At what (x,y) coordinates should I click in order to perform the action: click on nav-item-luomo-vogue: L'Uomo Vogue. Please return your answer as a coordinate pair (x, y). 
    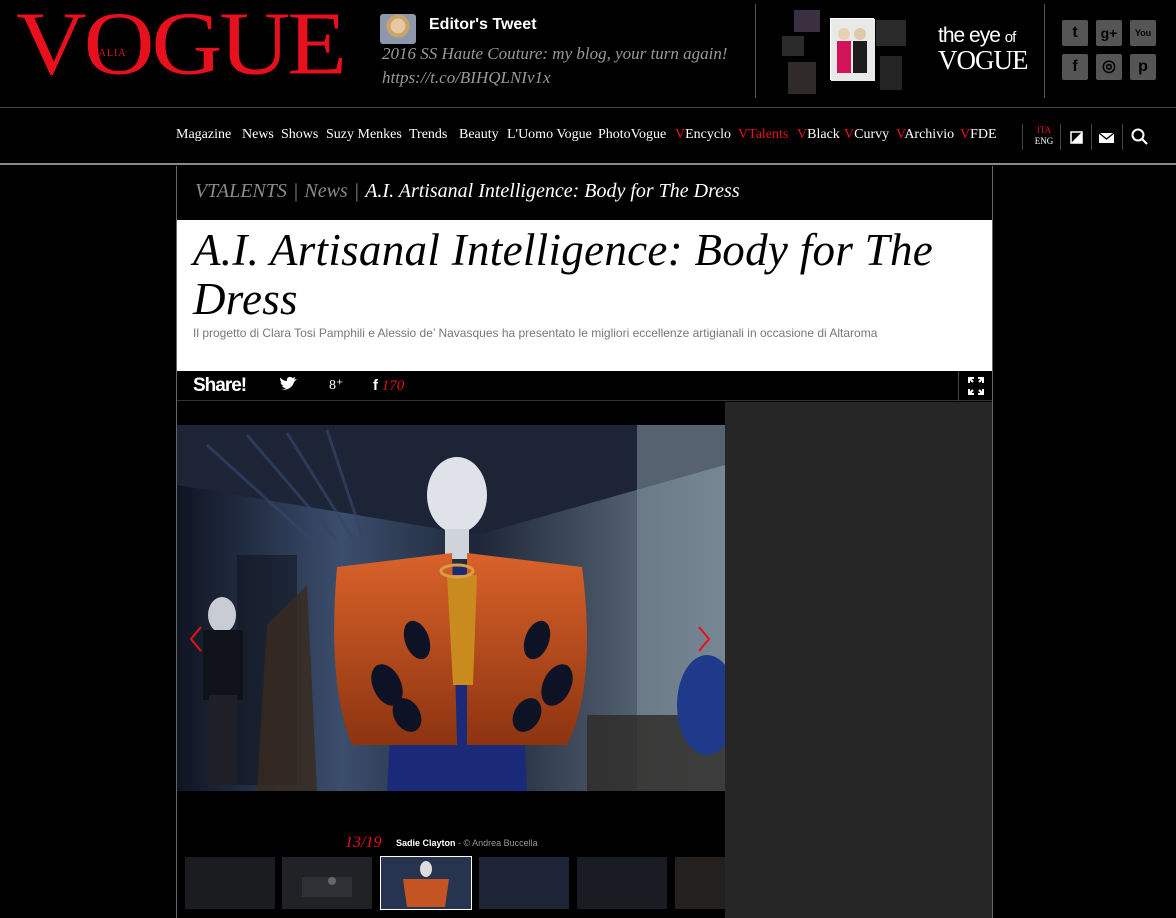
    Looking at the image, I should click on (549, 135).